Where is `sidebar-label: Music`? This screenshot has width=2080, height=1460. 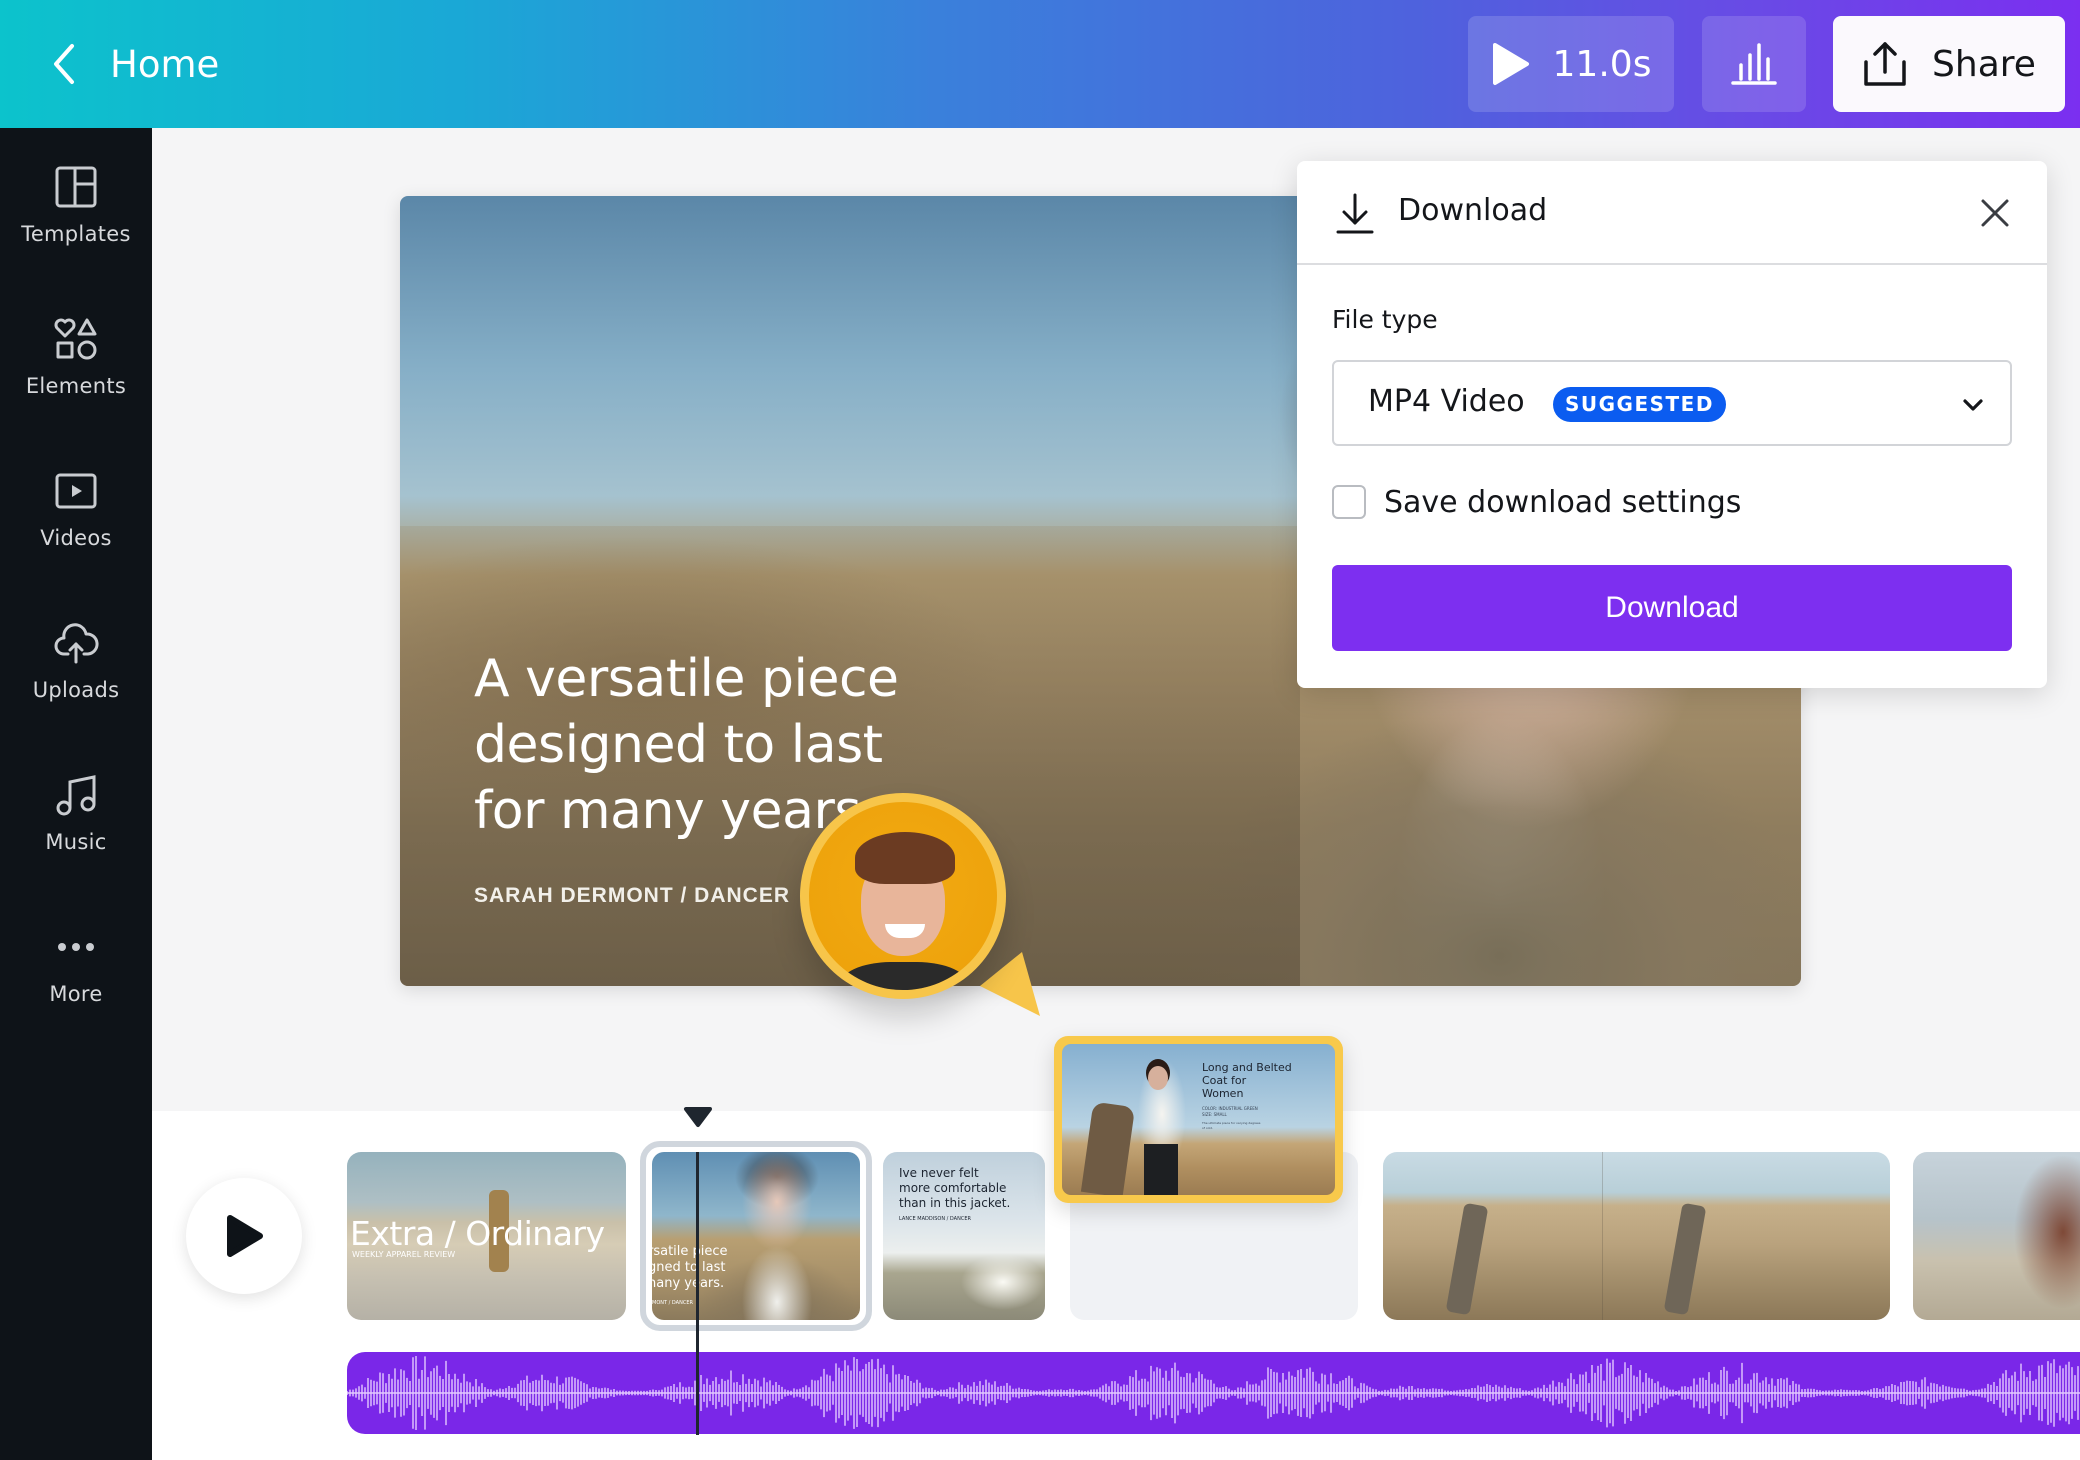
sidebar-label: Music is located at coordinates (76, 842).